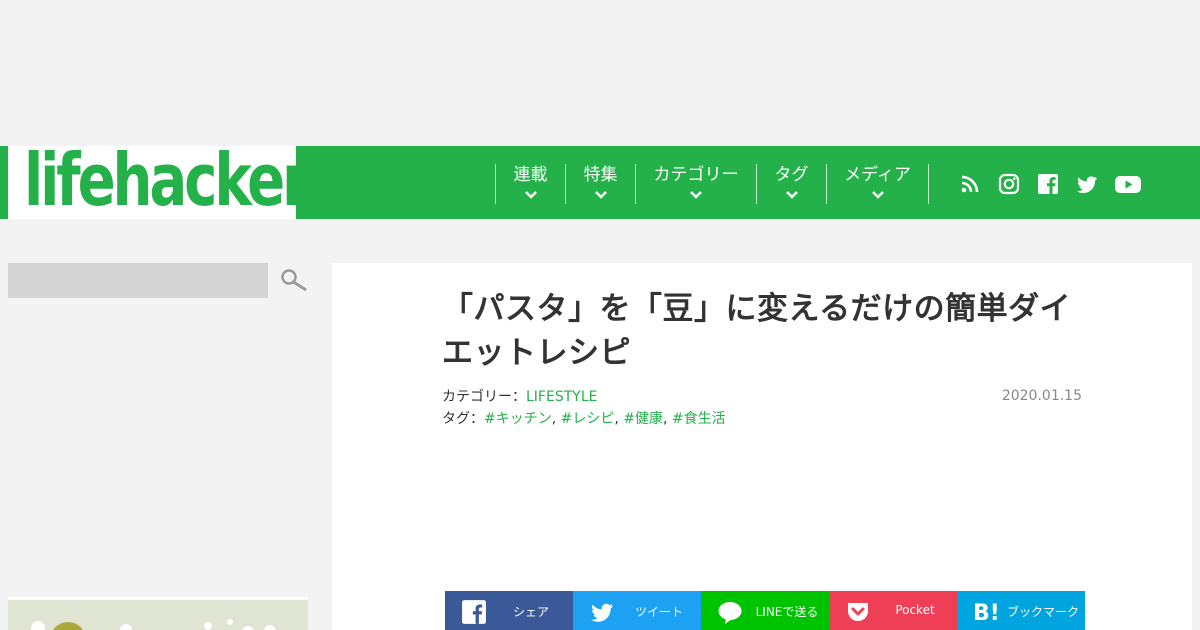 This screenshot has height=630, width=1200. Describe the element at coordinates (167, 180) in the screenshot. I see `logo: lifehacker` at that location.